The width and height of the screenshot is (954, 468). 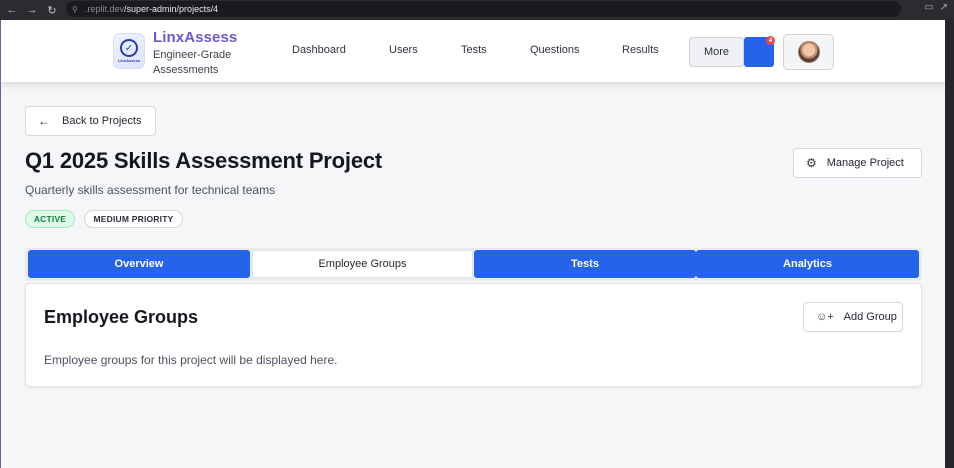 What do you see at coordinates (362, 264) in the screenshot?
I see `tab-employee-groups: Employee Groups` at bounding box center [362, 264].